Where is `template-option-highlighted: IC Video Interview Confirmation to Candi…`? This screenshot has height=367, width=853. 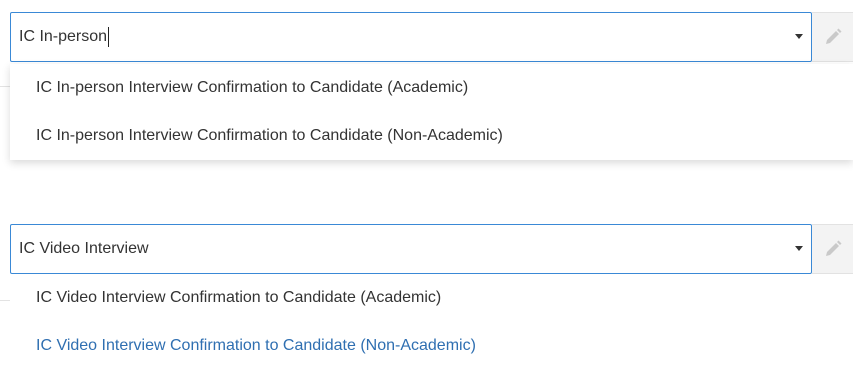
template-option-highlighted: IC Video Interview Confirmation to Candi… is located at coordinates (431, 344).